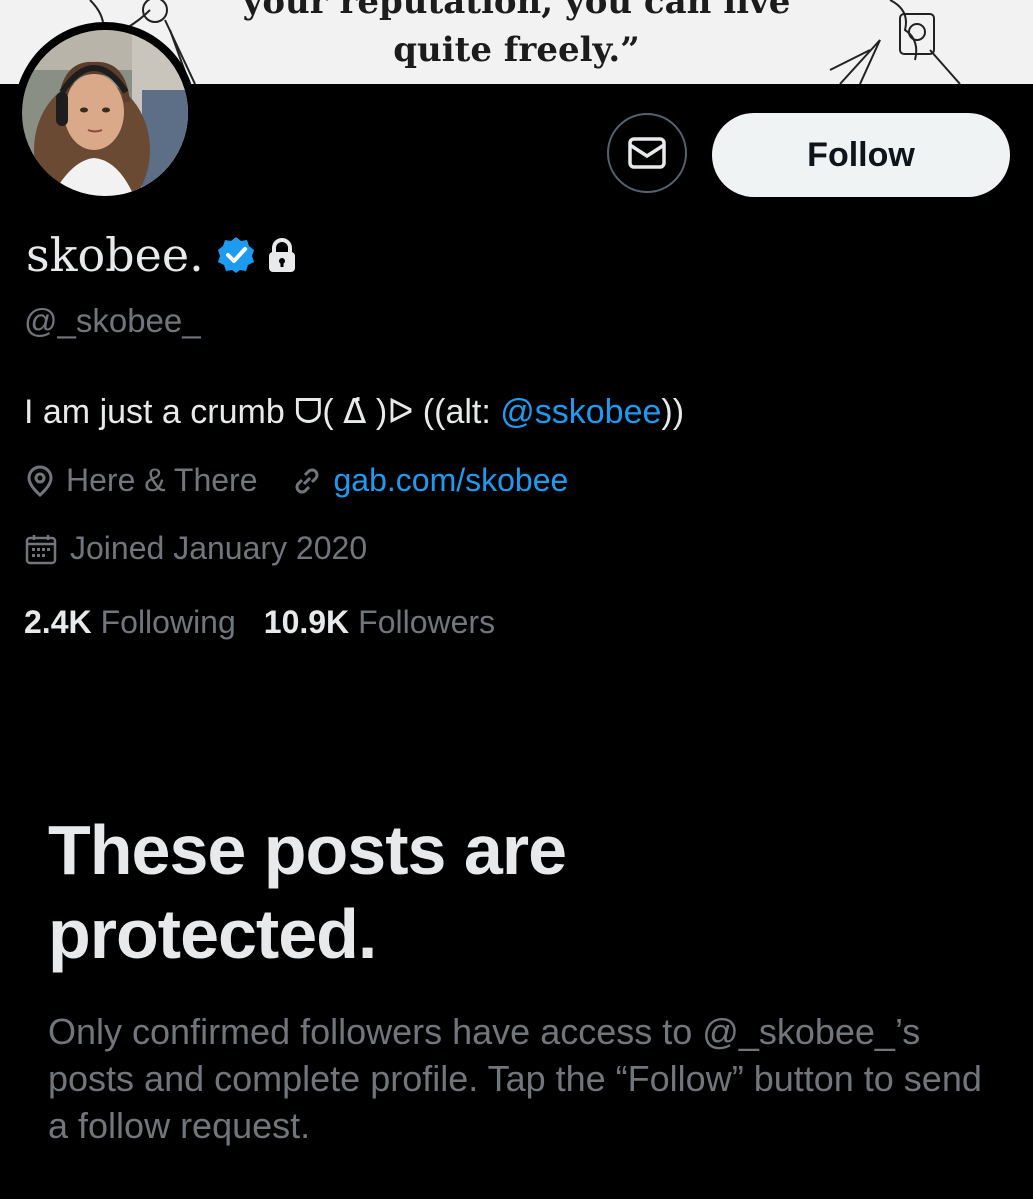 The width and height of the screenshot is (1033, 1199). What do you see at coordinates (673, 412) in the screenshot?
I see `bio-close: ))` at bounding box center [673, 412].